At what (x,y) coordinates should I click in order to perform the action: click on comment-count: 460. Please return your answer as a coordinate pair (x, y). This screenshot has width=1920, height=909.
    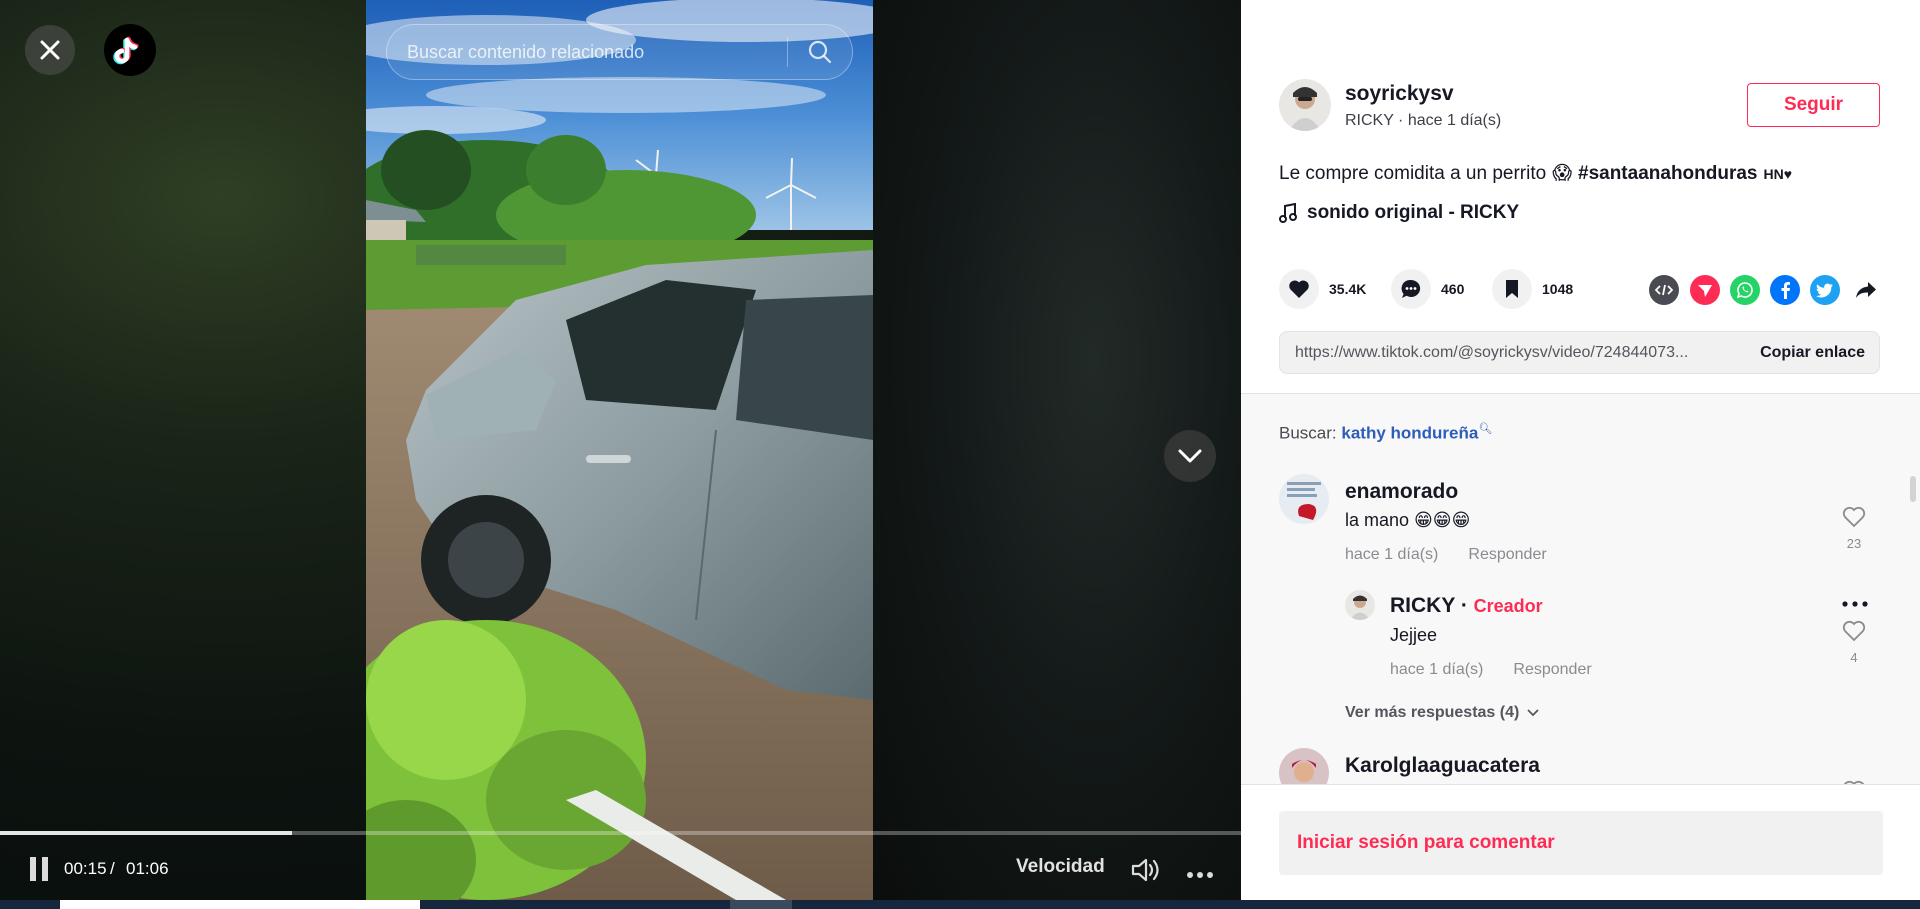
    Looking at the image, I should click on (1453, 289).